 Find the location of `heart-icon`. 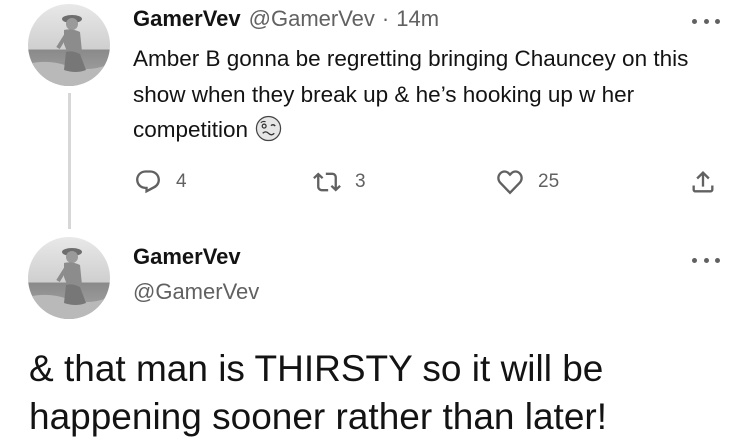

heart-icon is located at coordinates (510, 182).